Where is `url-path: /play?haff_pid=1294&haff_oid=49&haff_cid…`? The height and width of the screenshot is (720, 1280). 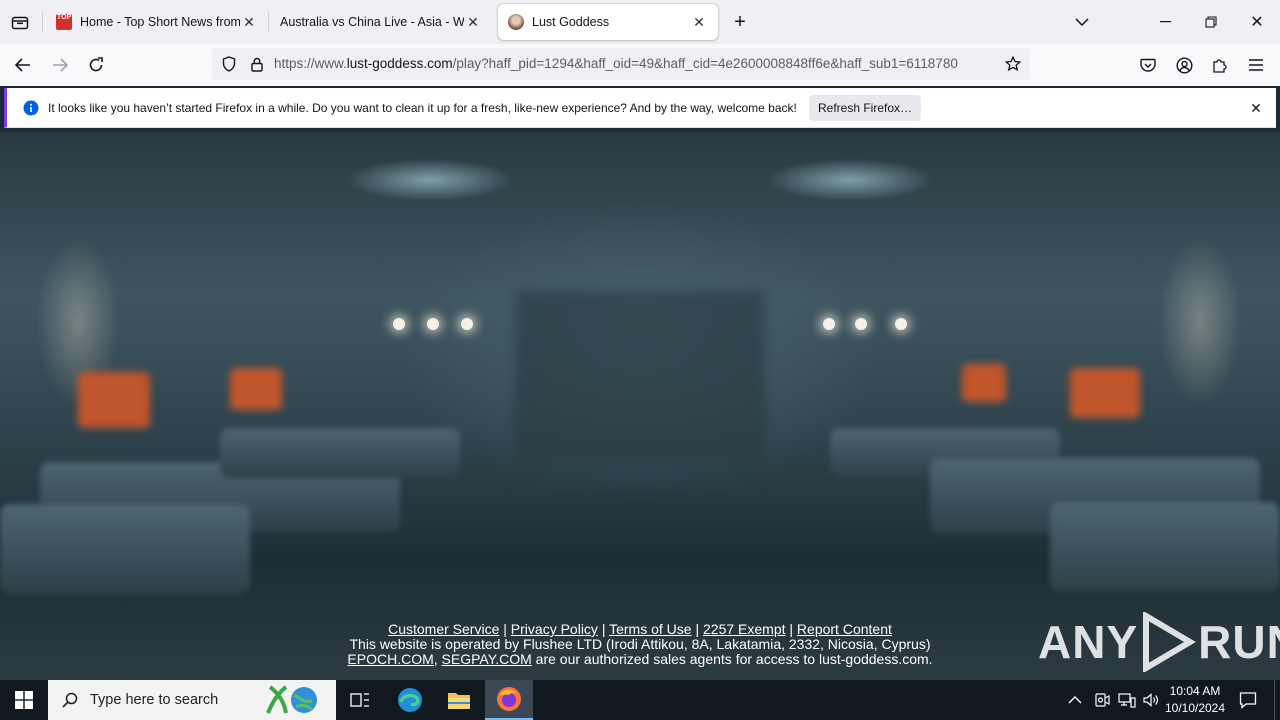
url-path: /play?haff_pid=1294&haff_oid=49&haff_cid… is located at coordinates (705, 63).